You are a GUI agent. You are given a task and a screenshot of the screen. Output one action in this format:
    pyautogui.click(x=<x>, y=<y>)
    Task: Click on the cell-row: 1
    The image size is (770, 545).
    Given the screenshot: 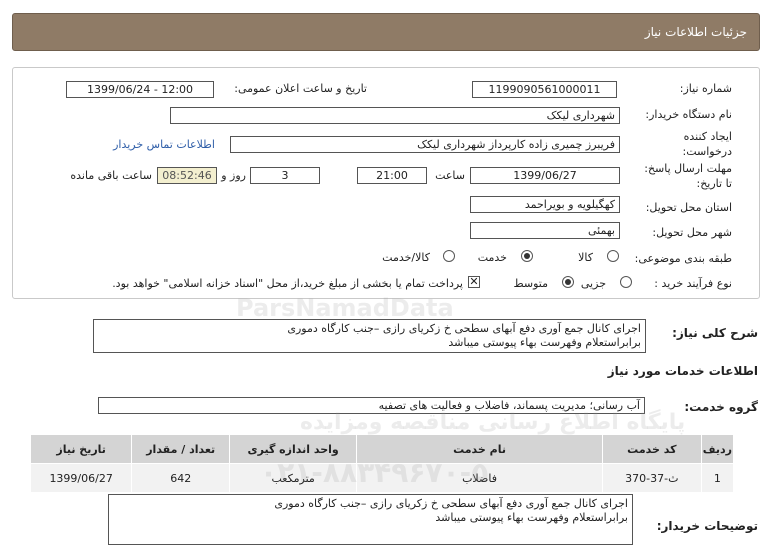 What is the action you would take?
    pyautogui.click(x=717, y=478)
    